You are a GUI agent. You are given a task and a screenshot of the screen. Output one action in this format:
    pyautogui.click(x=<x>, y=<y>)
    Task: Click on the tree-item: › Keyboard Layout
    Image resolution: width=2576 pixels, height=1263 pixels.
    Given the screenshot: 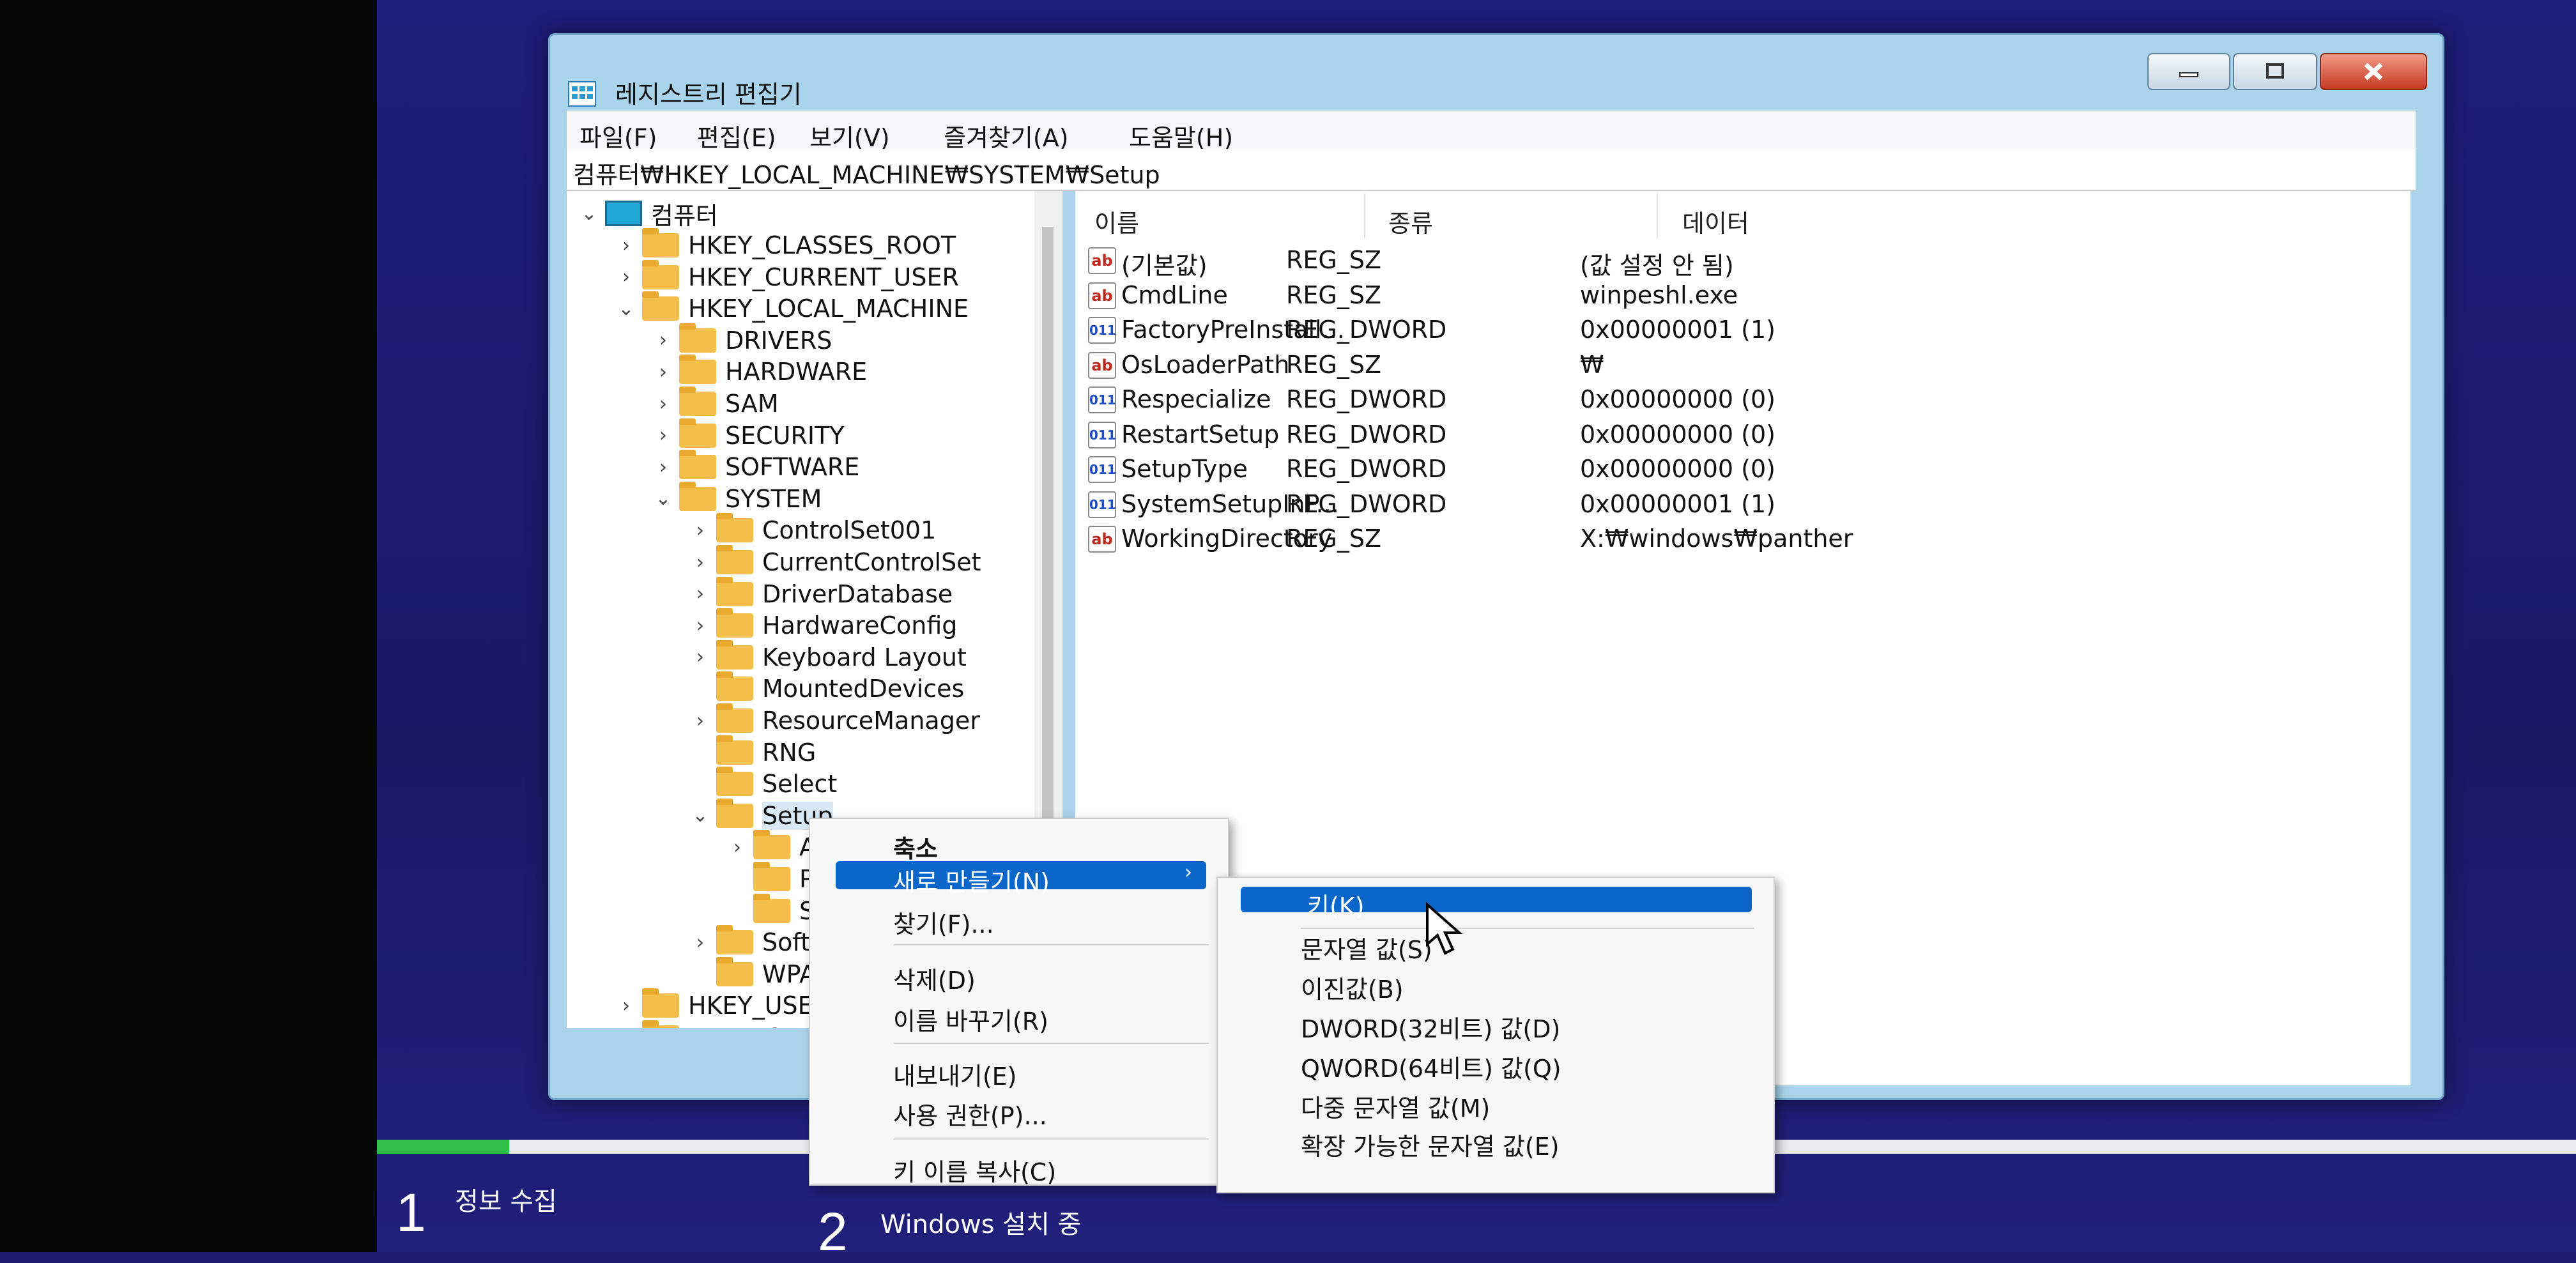 What is the action you would take?
    pyautogui.click(x=829, y=656)
    